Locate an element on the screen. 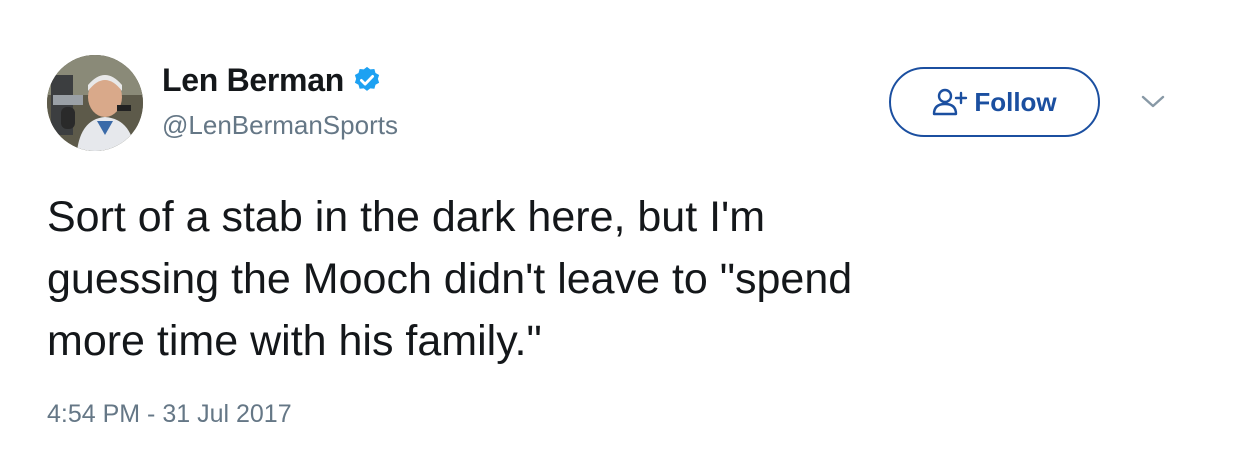 Image resolution: width=1238 pixels, height=454 pixels. tweet-timestamp: 4:54 PM - 31 Jul 2017 is located at coordinates (169, 414).